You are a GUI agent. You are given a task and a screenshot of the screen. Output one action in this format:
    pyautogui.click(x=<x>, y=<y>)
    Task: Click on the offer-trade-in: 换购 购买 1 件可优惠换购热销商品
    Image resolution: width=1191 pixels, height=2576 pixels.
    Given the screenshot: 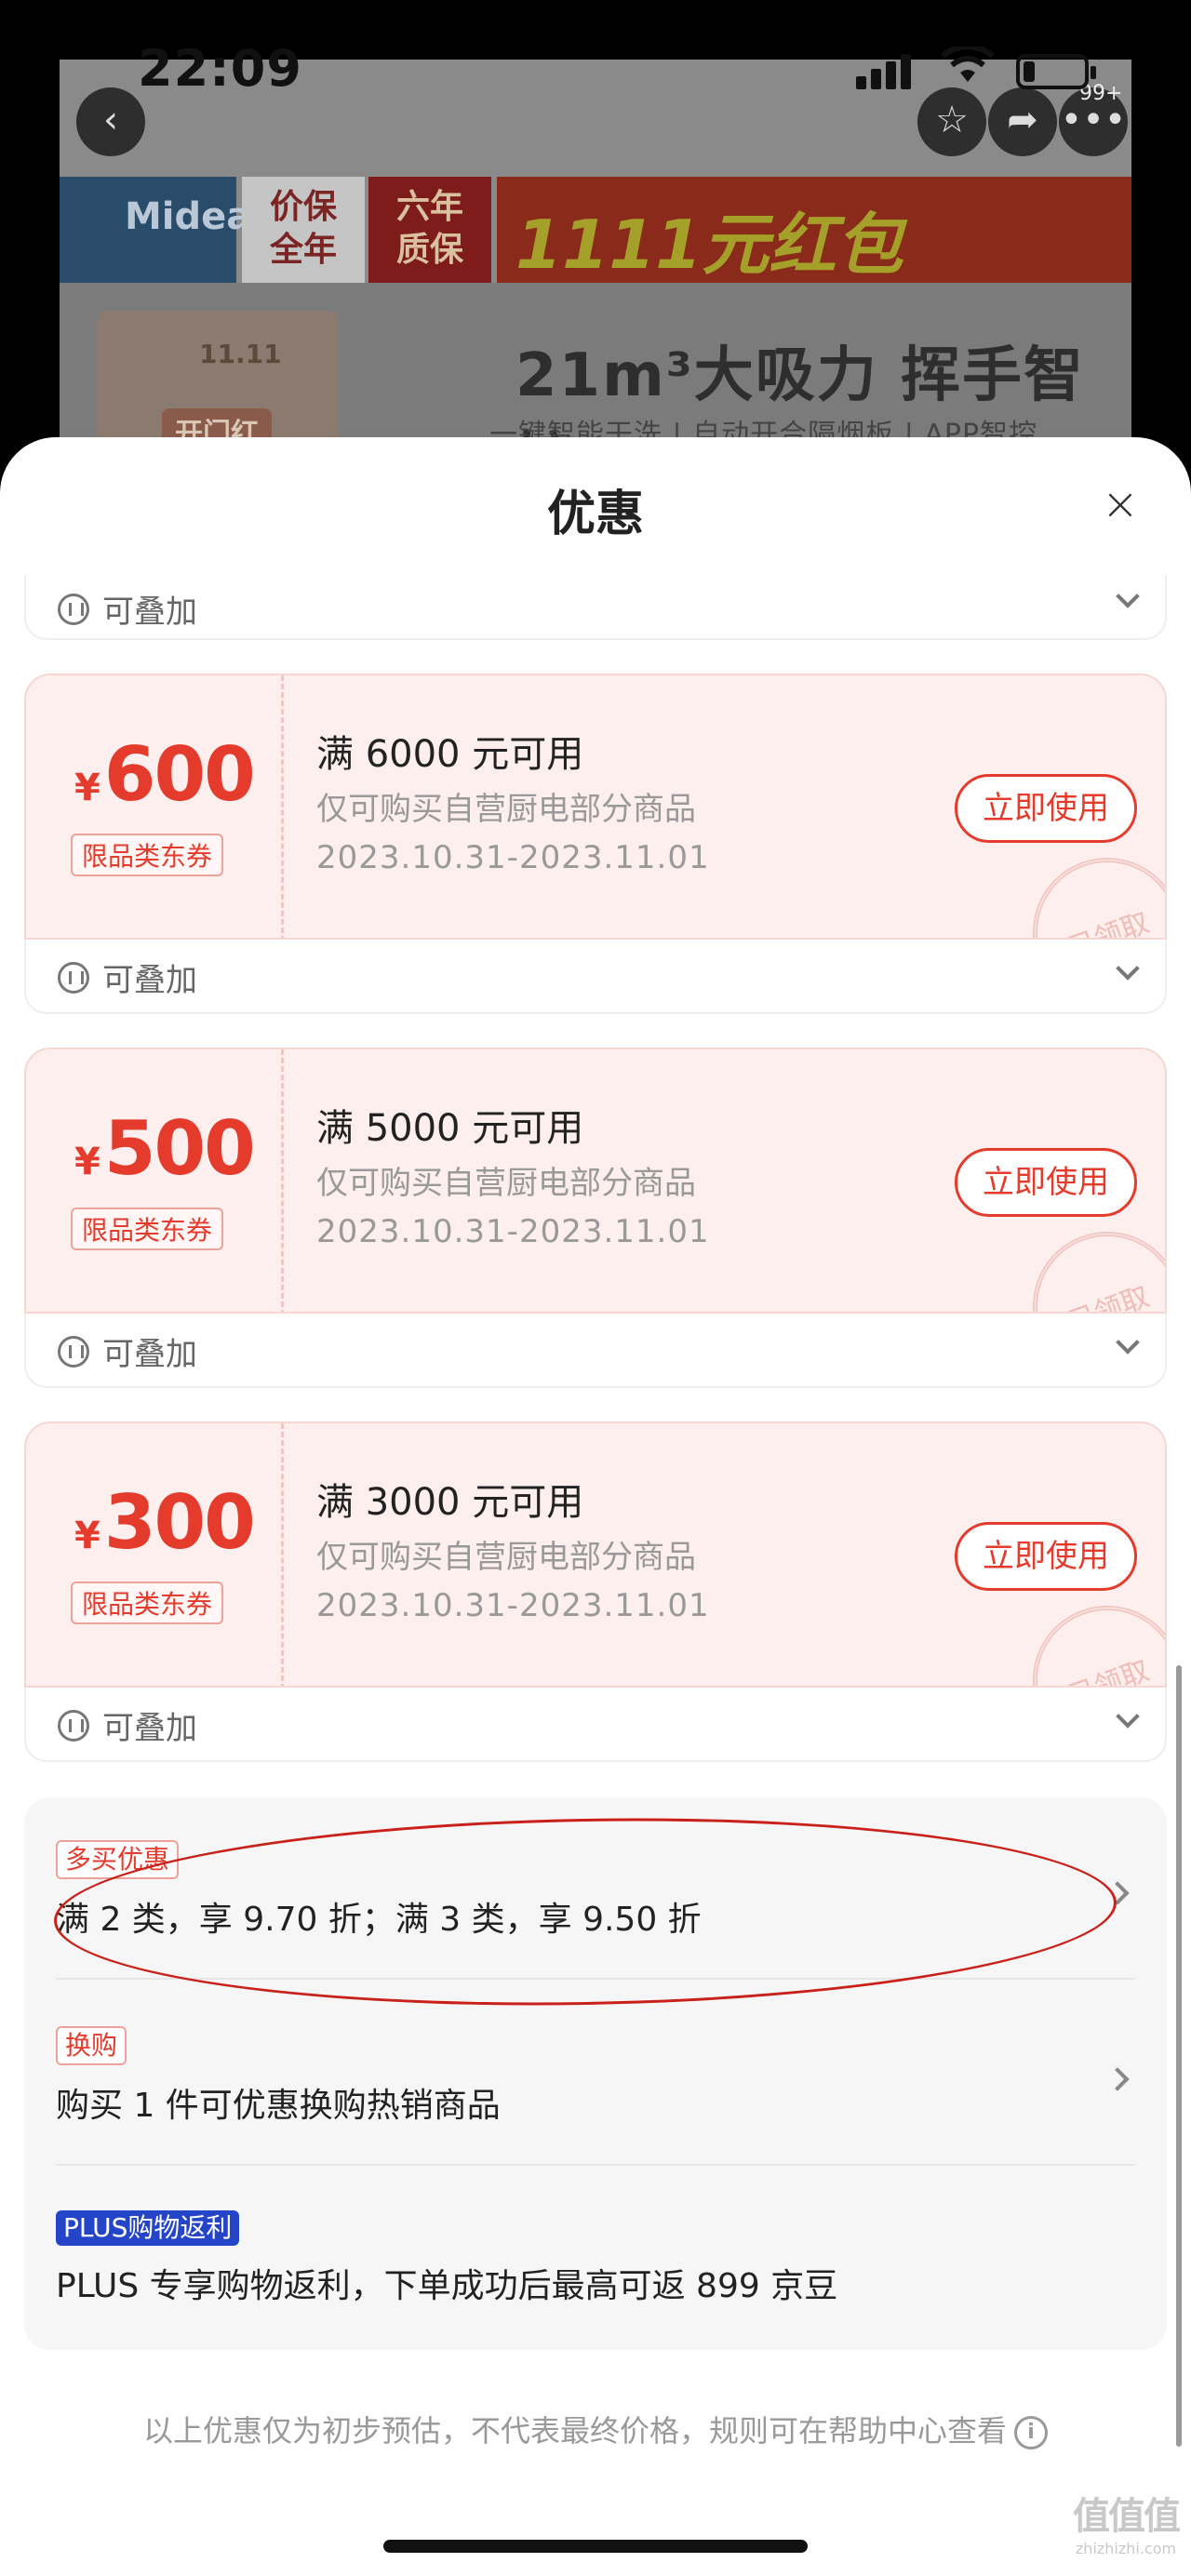 What is the action you would take?
    pyautogui.click(x=595, y=2076)
    